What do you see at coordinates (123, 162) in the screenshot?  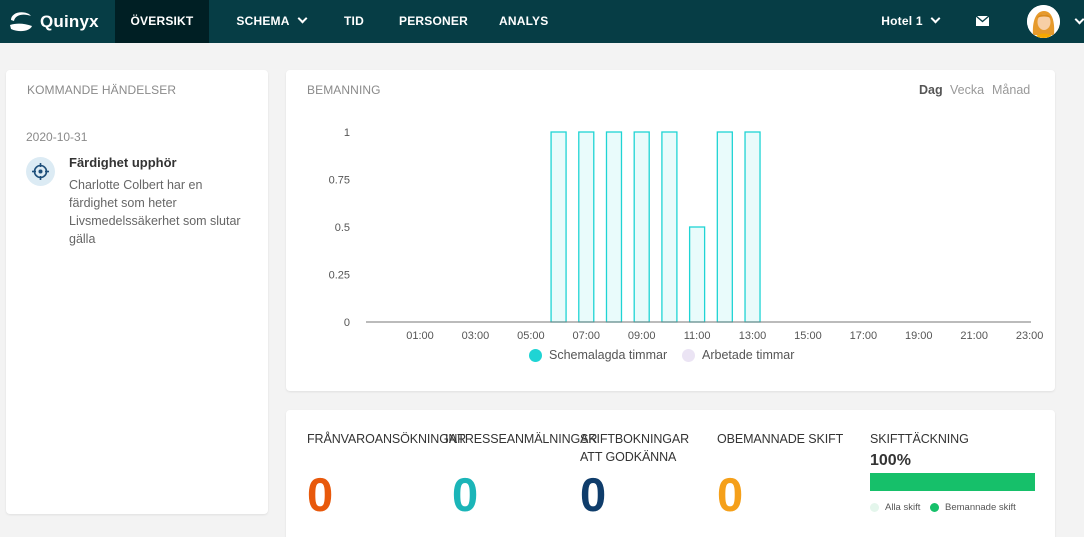 I see `event-title: Färdighet upphör` at bounding box center [123, 162].